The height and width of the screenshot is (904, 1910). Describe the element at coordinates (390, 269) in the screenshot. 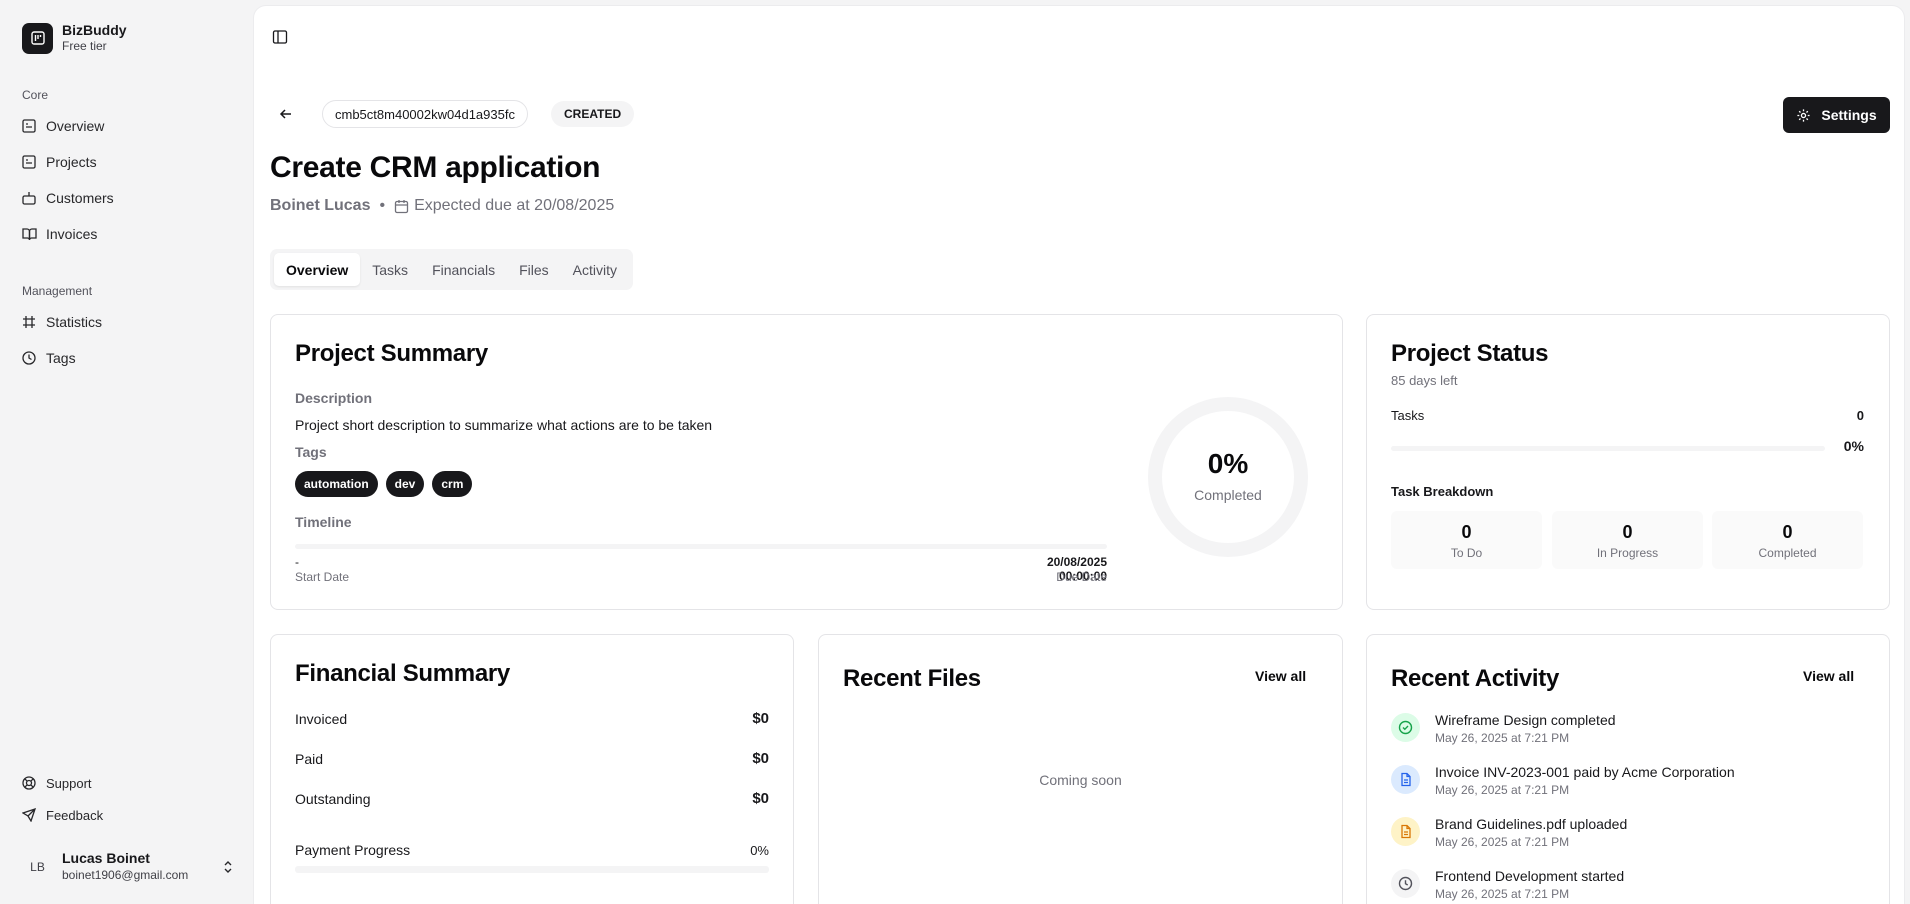

I see `tab-tasks: Tasks` at that location.